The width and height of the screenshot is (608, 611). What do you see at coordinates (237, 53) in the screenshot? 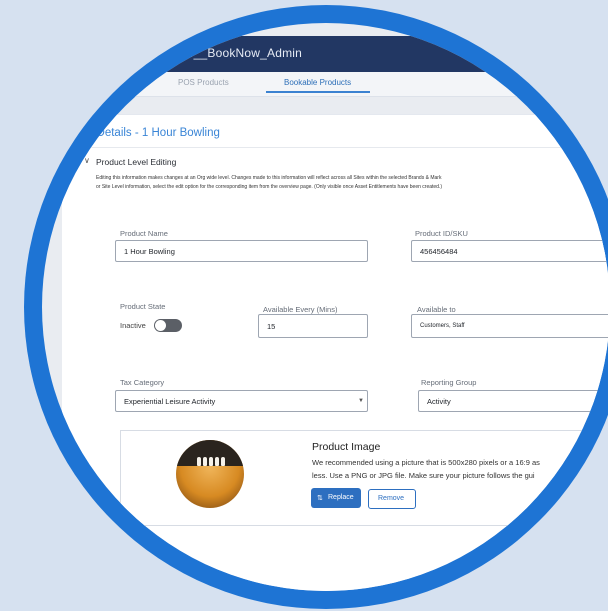
I see `app-title: now__BookNow_Admin` at bounding box center [237, 53].